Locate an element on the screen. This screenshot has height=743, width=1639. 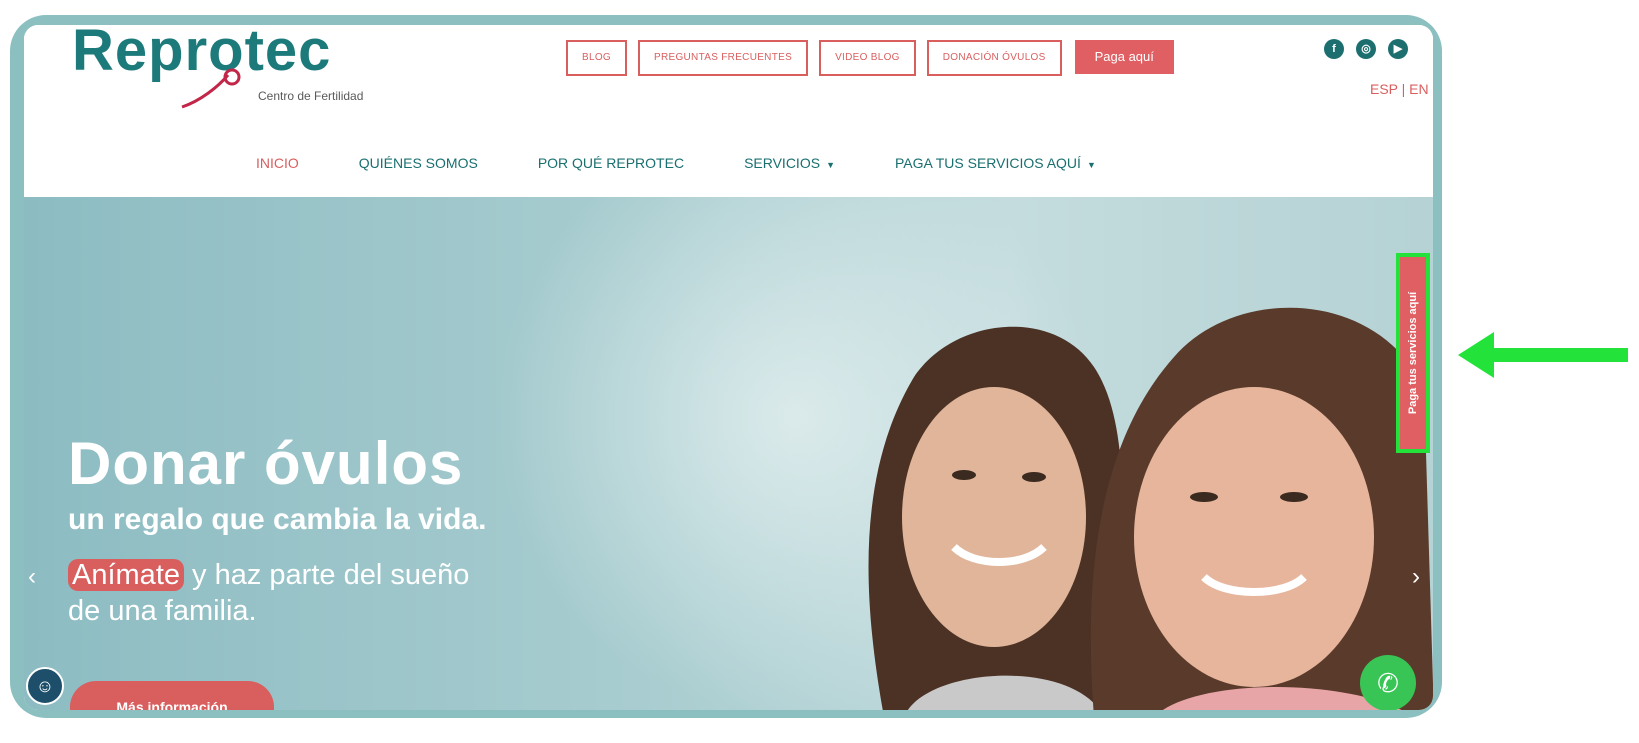
slider-next-icon: › is located at coordinates (1416, 577).